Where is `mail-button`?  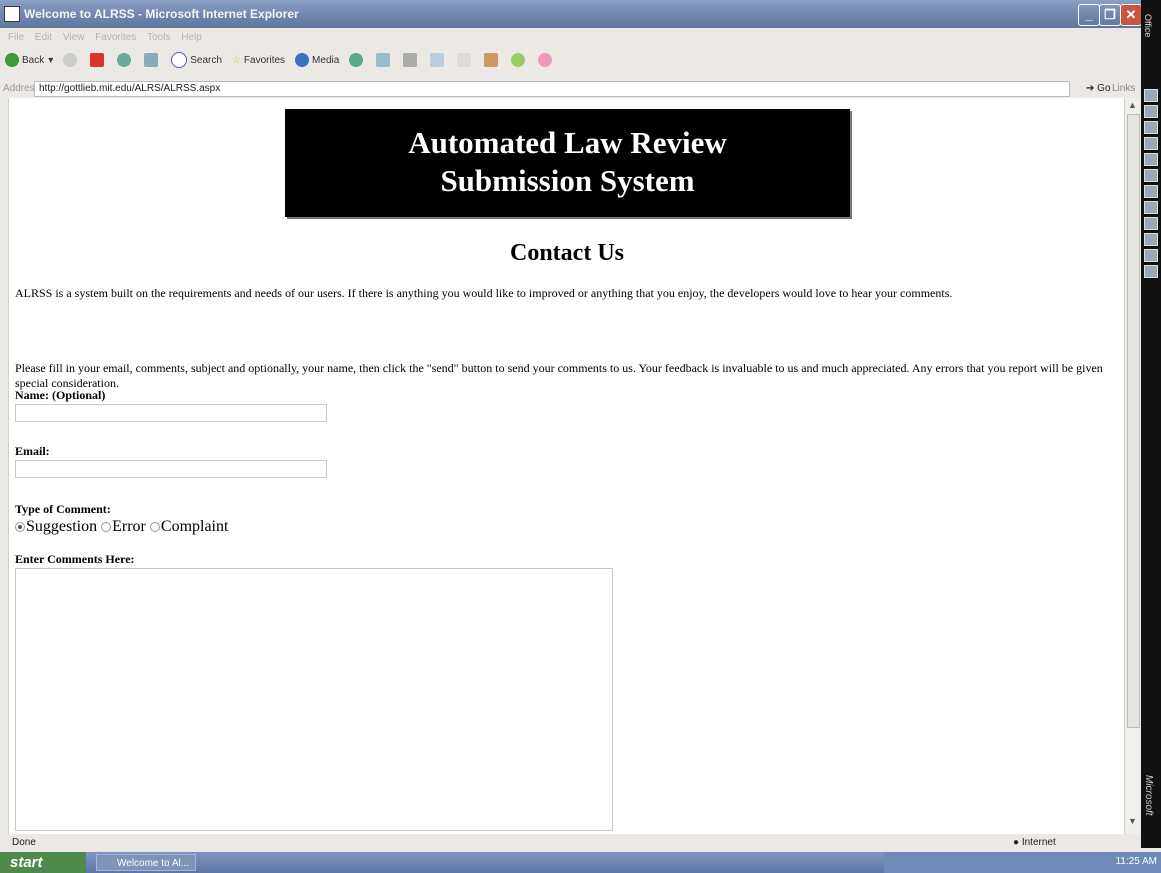
mail-button is located at coordinates (384, 60).